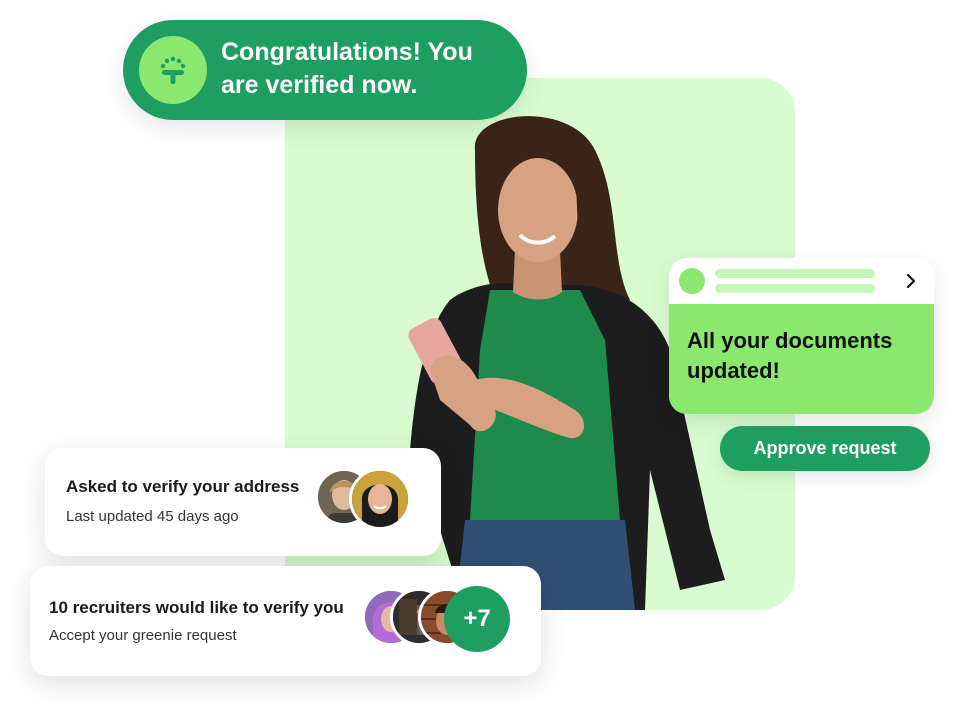  What do you see at coordinates (196, 607) in the screenshot?
I see `recruiters-card-title: 10 recruiters would like to verify you` at bounding box center [196, 607].